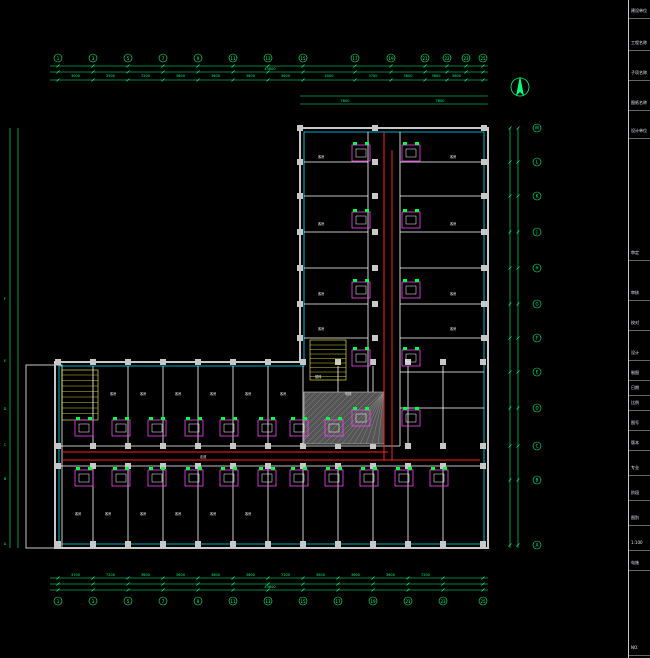 The image size is (650, 658). I want to click on title-block-cell: 图纸名称, so click(639, 102).